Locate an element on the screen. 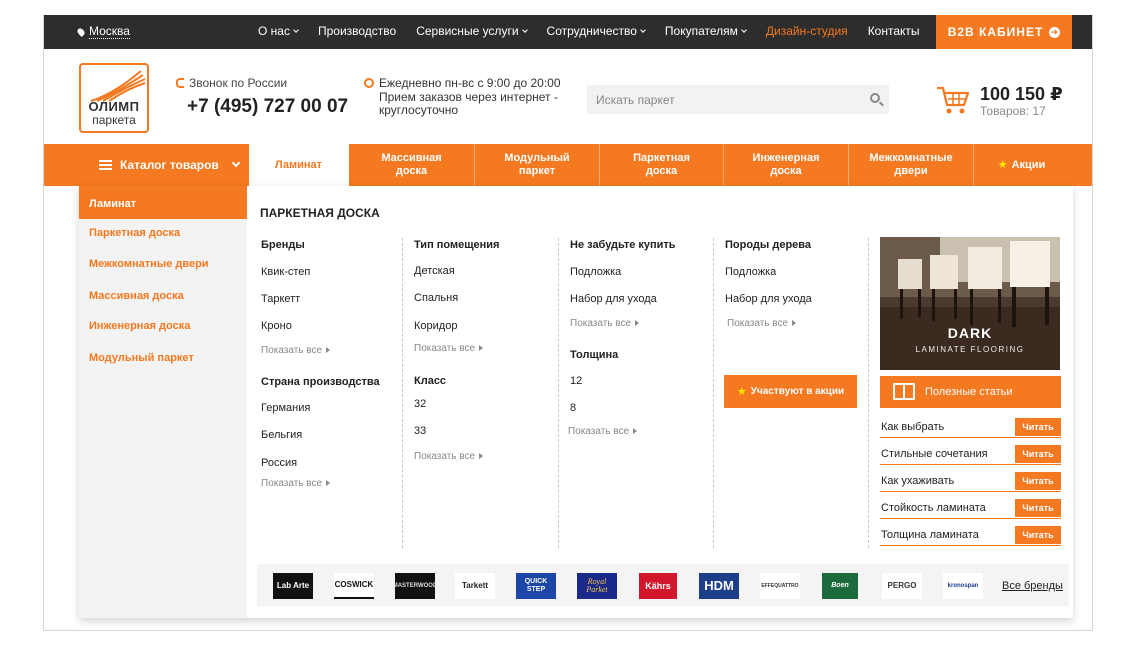 The image size is (1140, 649). filter-link: Германия is located at coordinates (285, 408).